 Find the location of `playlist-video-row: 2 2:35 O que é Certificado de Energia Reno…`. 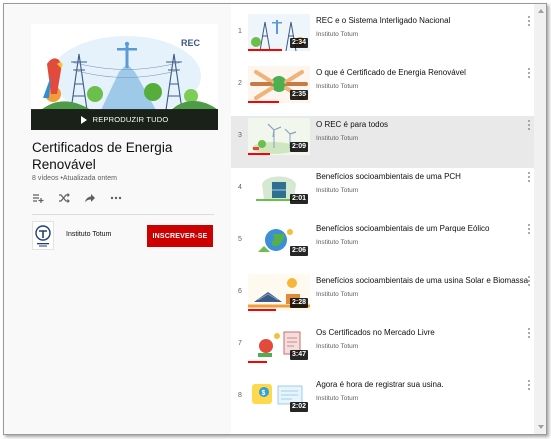

playlist-video-row: 2 2:35 O que é Certificado de Energia Reno… is located at coordinates (382, 90).